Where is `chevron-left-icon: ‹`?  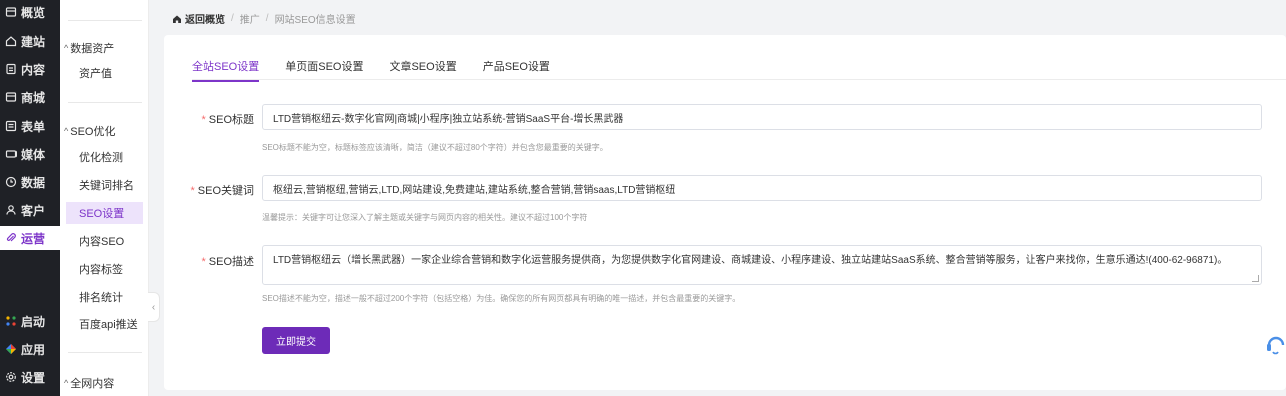
chevron-left-icon: ‹ is located at coordinates (153, 307).